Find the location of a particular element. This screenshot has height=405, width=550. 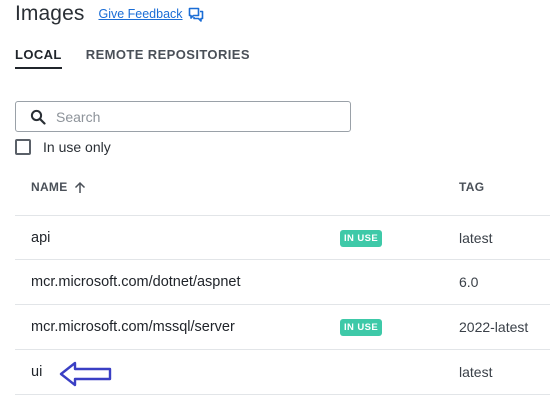

table-row: api IN USE latest is located at coordinates (282, 237).